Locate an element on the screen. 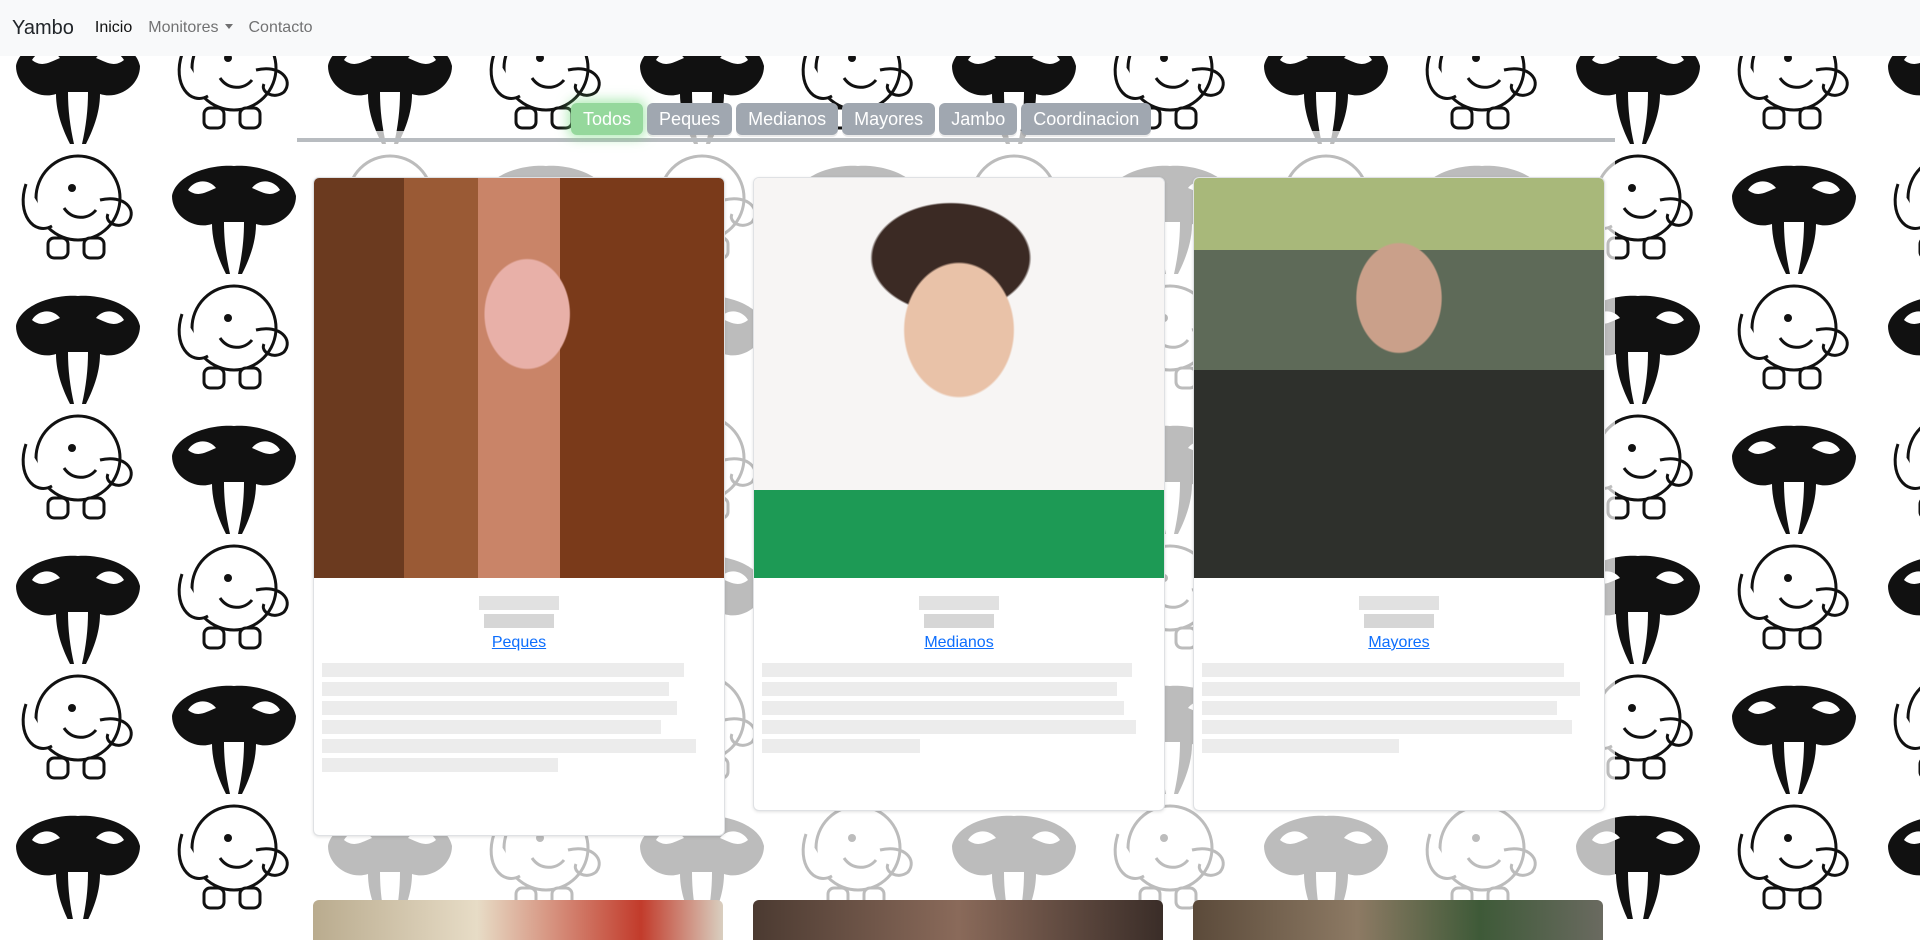  nav-link-contacto: Contacto is located at coordinates (281, 28).